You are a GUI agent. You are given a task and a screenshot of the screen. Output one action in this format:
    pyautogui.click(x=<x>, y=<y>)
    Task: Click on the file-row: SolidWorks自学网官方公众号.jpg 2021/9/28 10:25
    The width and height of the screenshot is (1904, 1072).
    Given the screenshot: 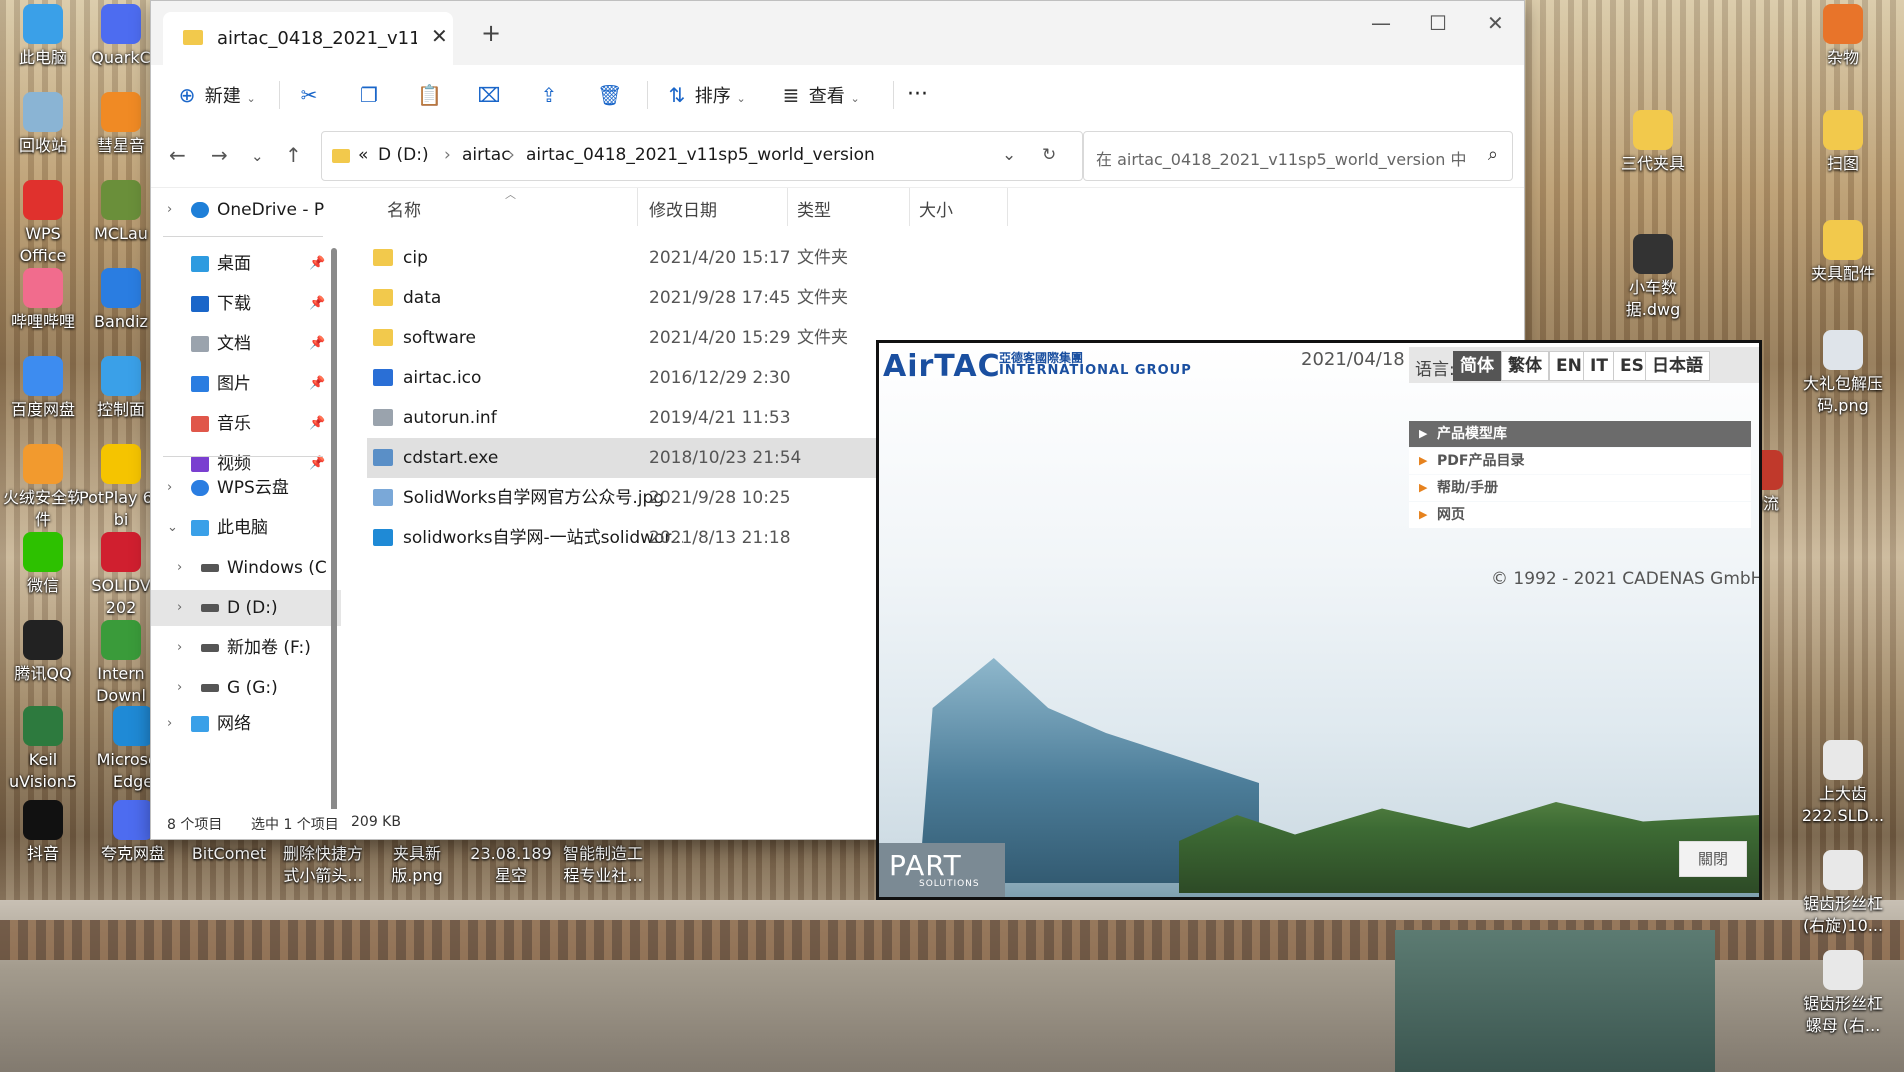 What is the action you would take?
    pyautogui.click(x=627, y=498)
    